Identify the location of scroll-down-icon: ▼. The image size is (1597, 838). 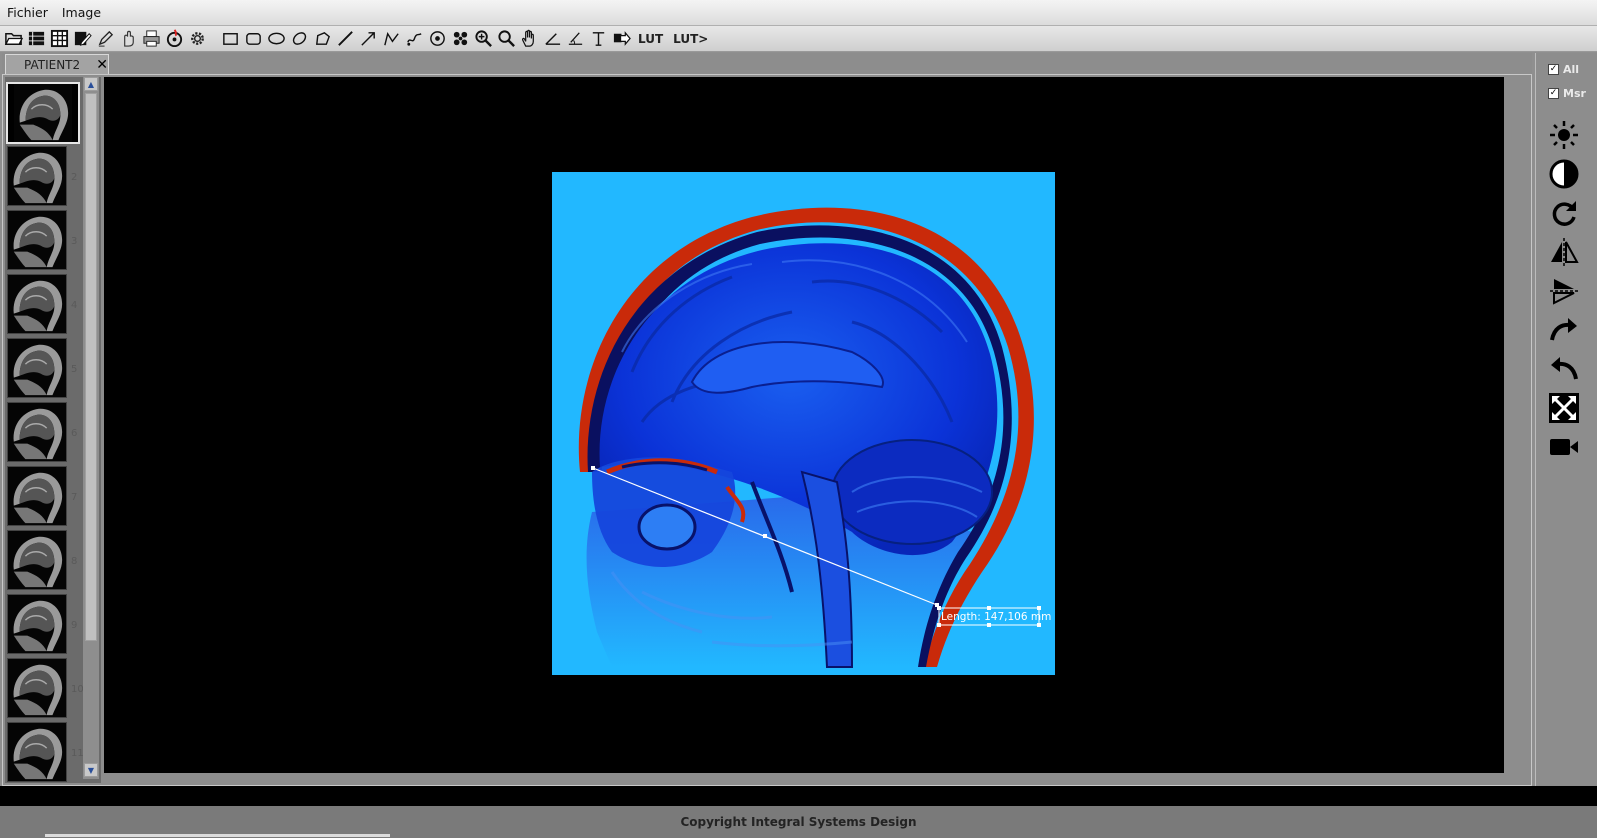
(91, 770).